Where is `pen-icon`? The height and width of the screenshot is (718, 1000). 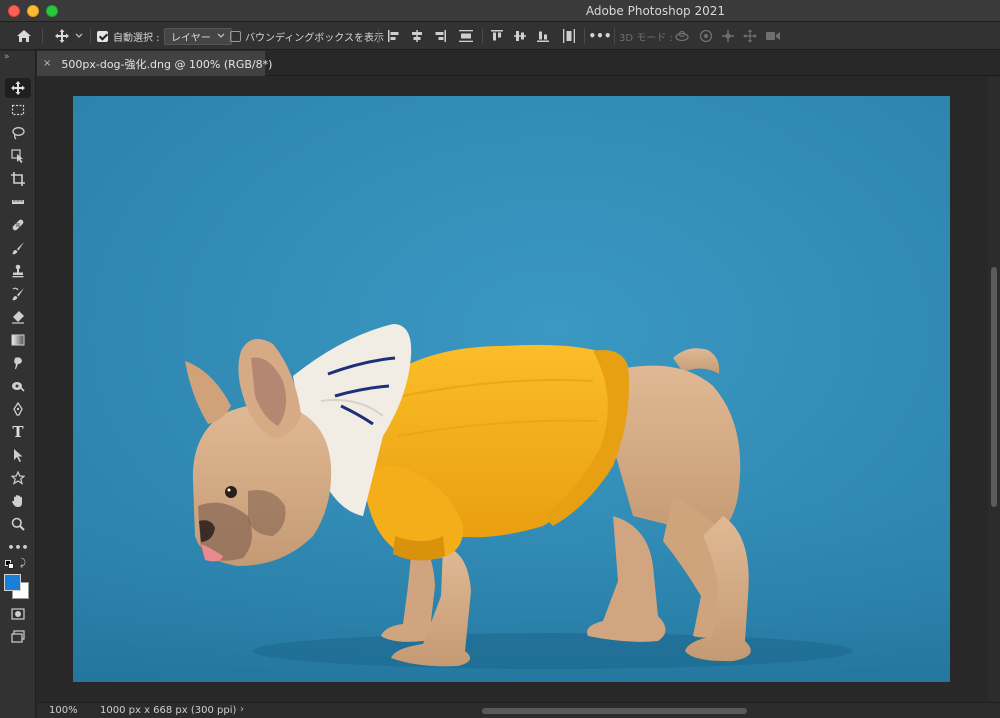 pen-icon is located at coordinates (18, 409).